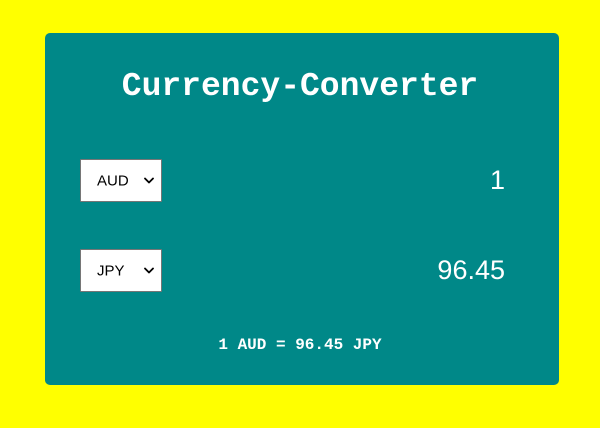 Image resolution: width=600 pixels, height=428 pixels. Describe the element at coordinates (111, 270) in the screenshot. I see `to-currency-value: JPY` at that location.